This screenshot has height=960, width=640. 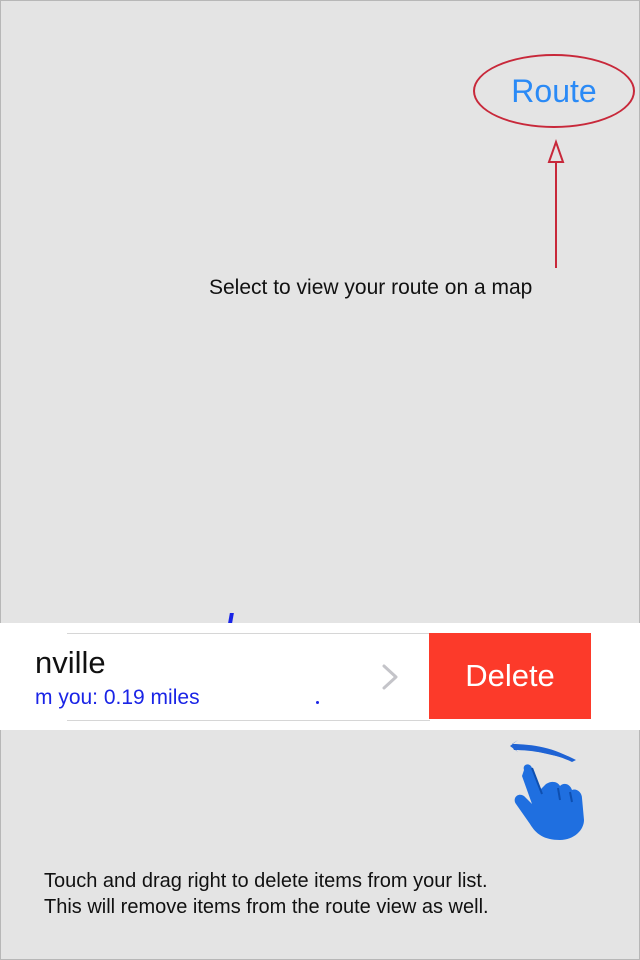 What do you see at coordinates (547, 790) in the screenshot?
I see `swipe-hand-icon` at bounding box center [547, 790].